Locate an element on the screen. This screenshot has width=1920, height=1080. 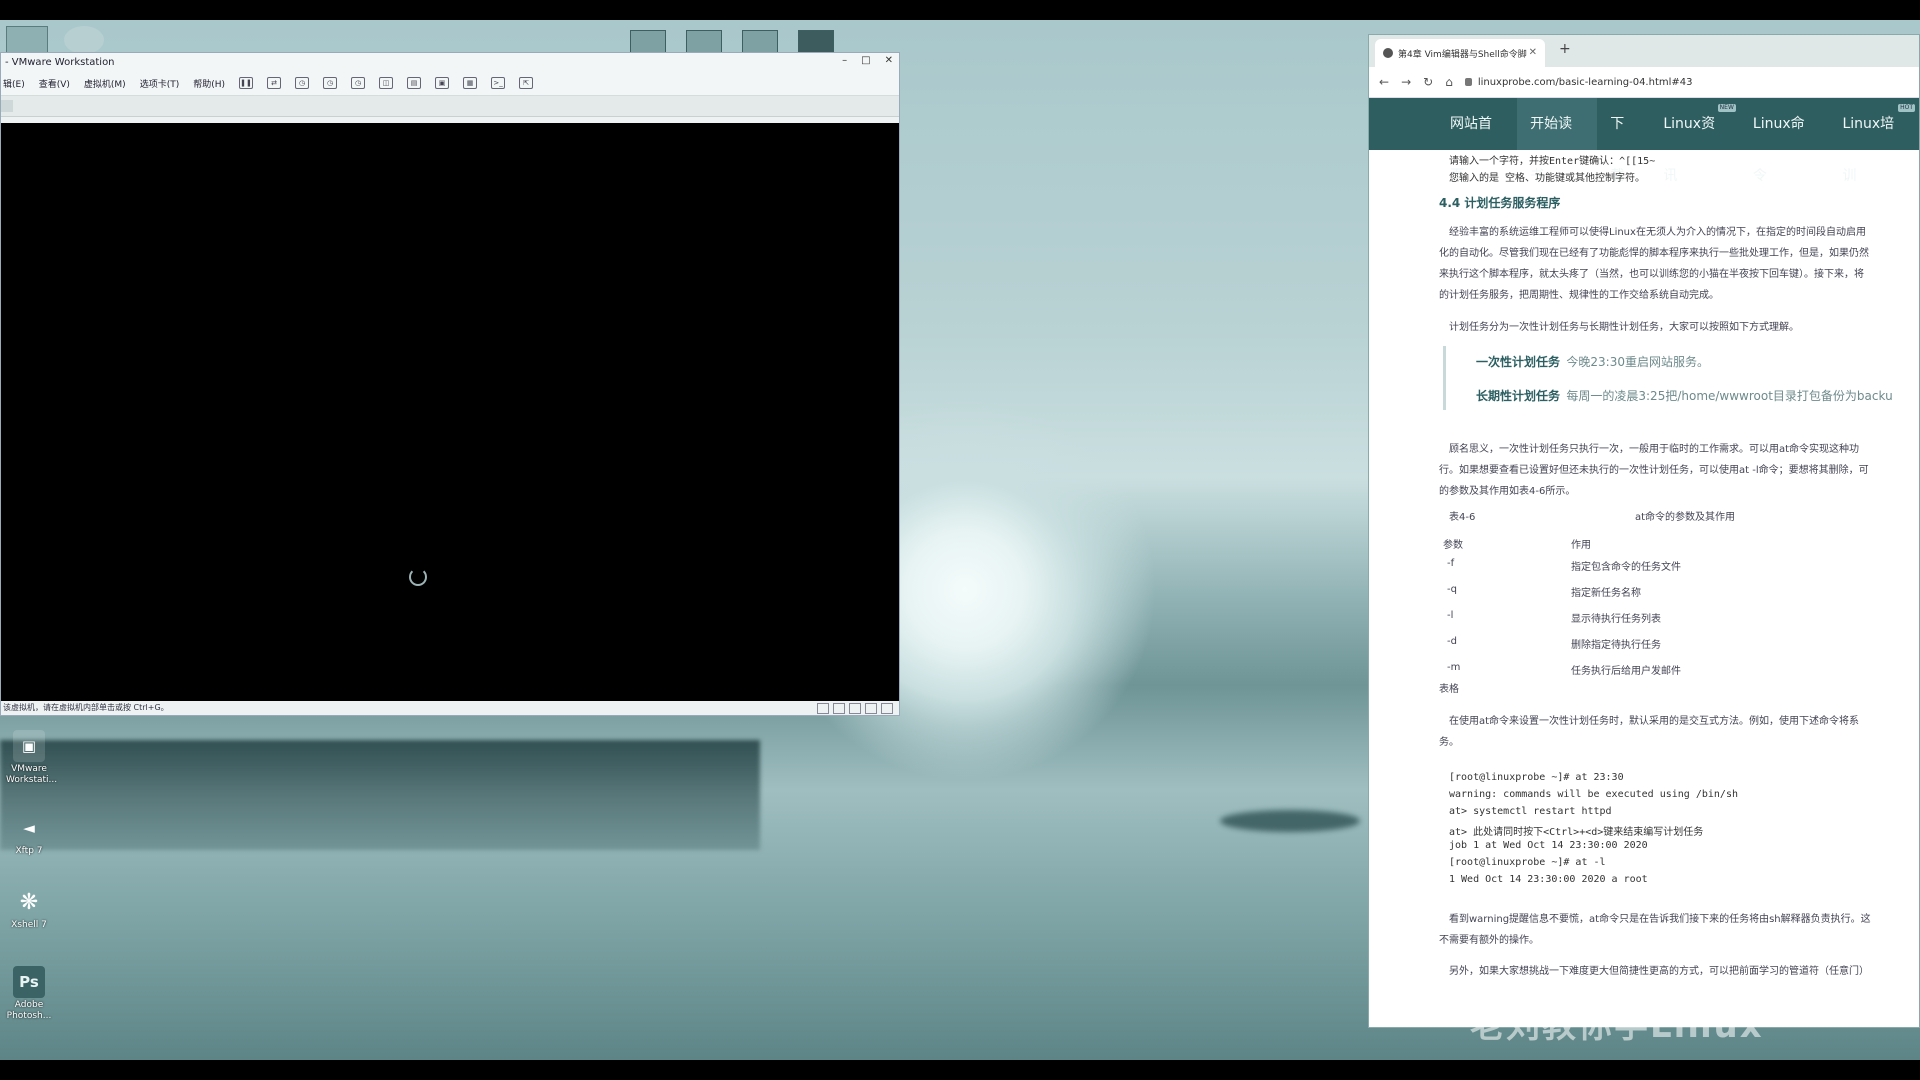
nav-start-reading: 开始读书 is located at coordinates (1557, 141).